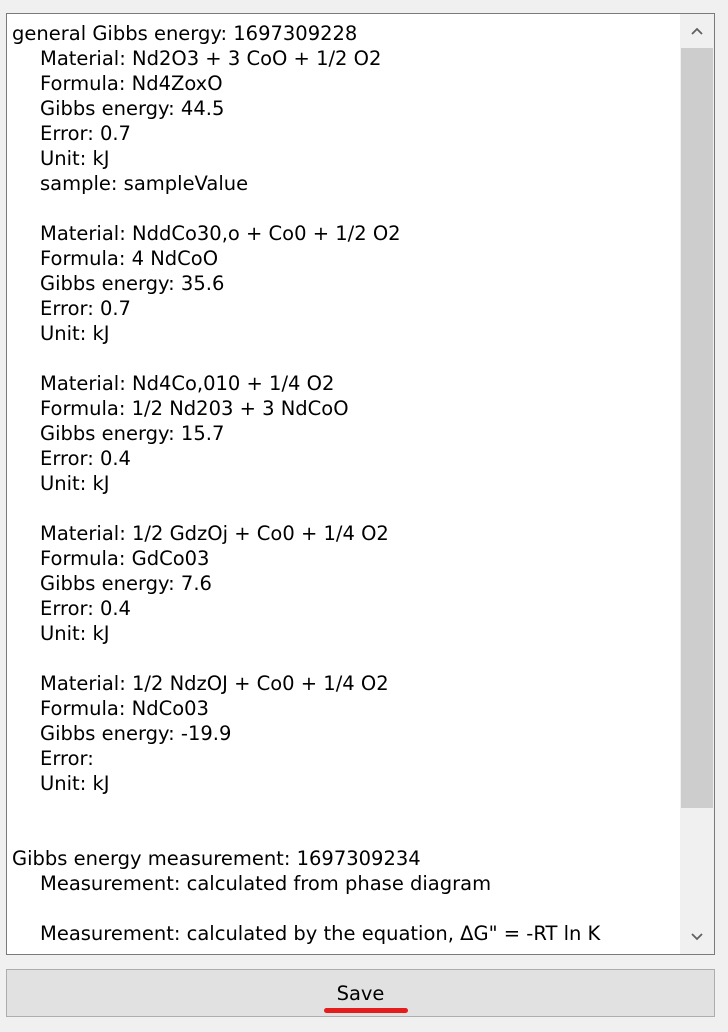  Describe the element at coordinates (136, 733) in the screenshot. I see `text-line: Gibbs energy: -19.9` at that location.